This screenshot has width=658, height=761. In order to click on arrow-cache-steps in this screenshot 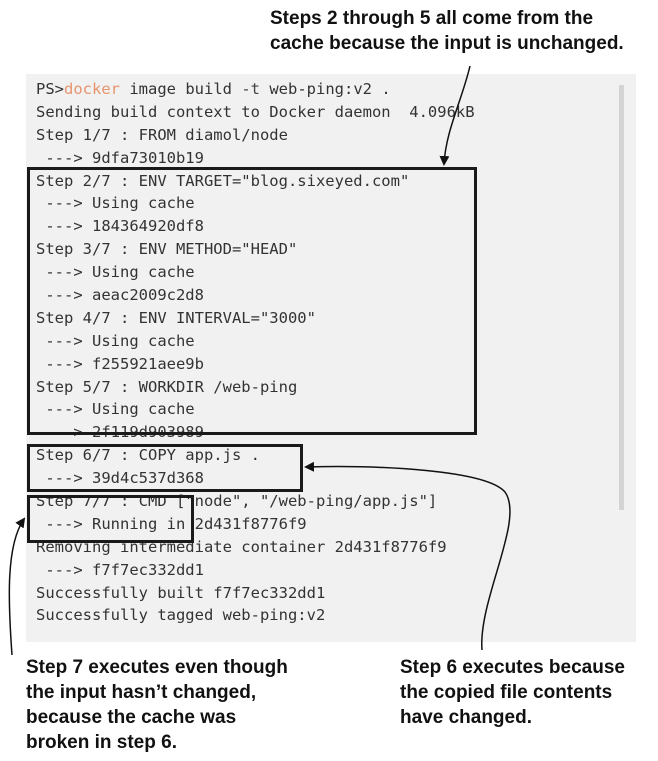, I will do `click(455, 115)`.